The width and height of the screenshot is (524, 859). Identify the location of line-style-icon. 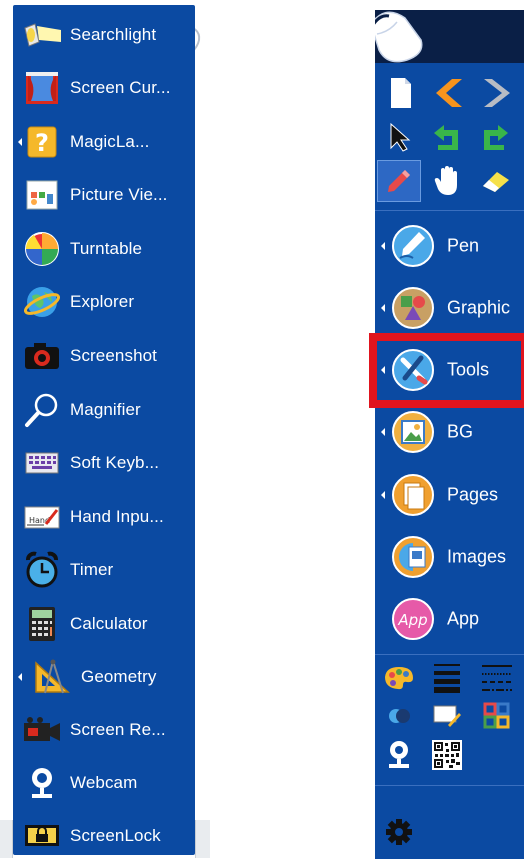
(497, 678).